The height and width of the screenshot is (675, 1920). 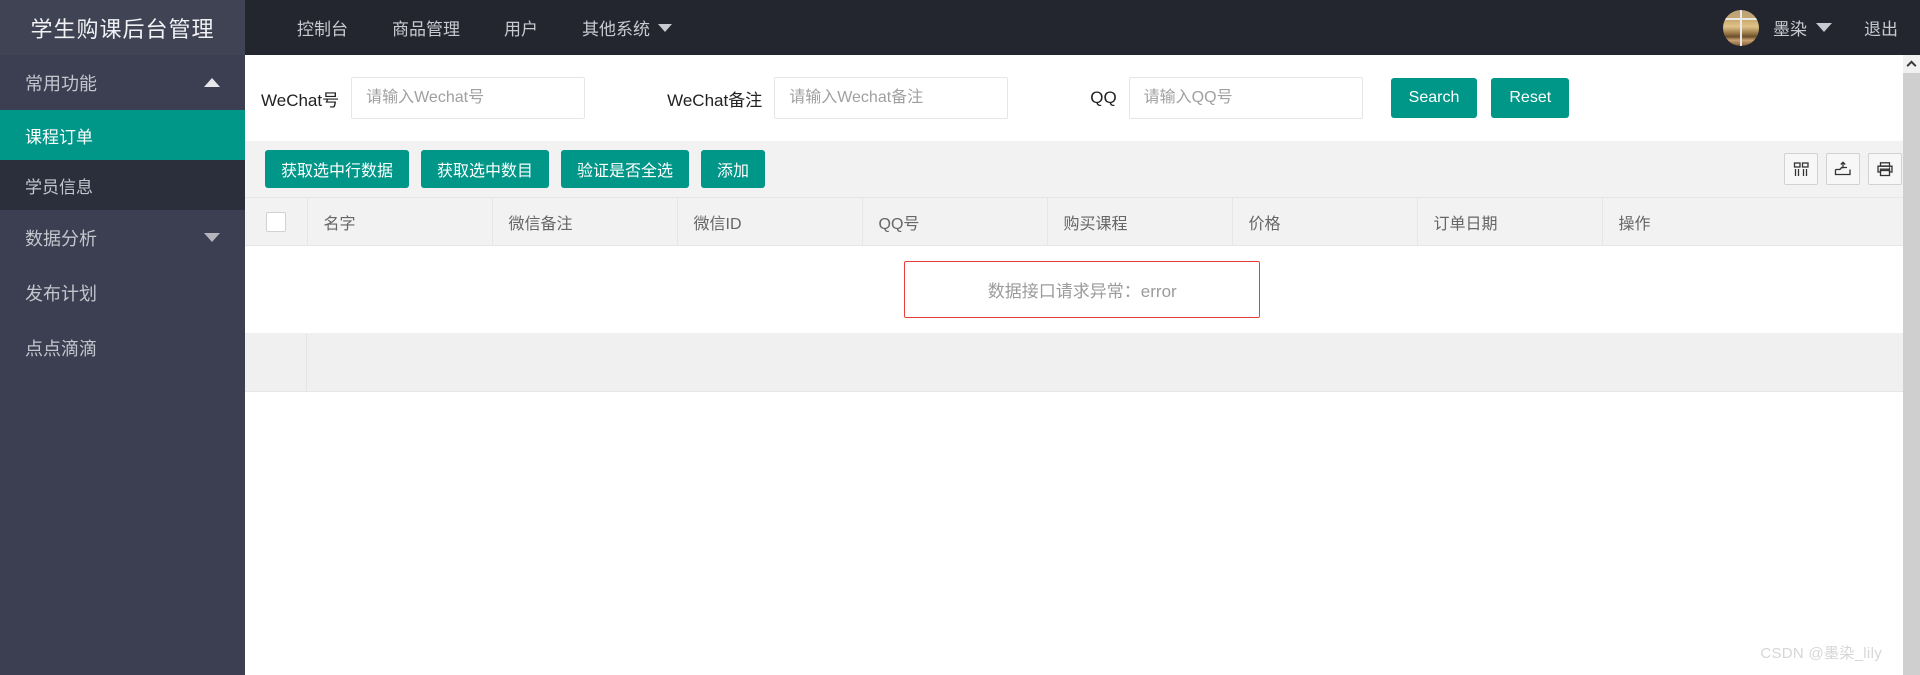 I want to click on app-logo-title: 学生购课后台管理, so click(x=122, y=27).